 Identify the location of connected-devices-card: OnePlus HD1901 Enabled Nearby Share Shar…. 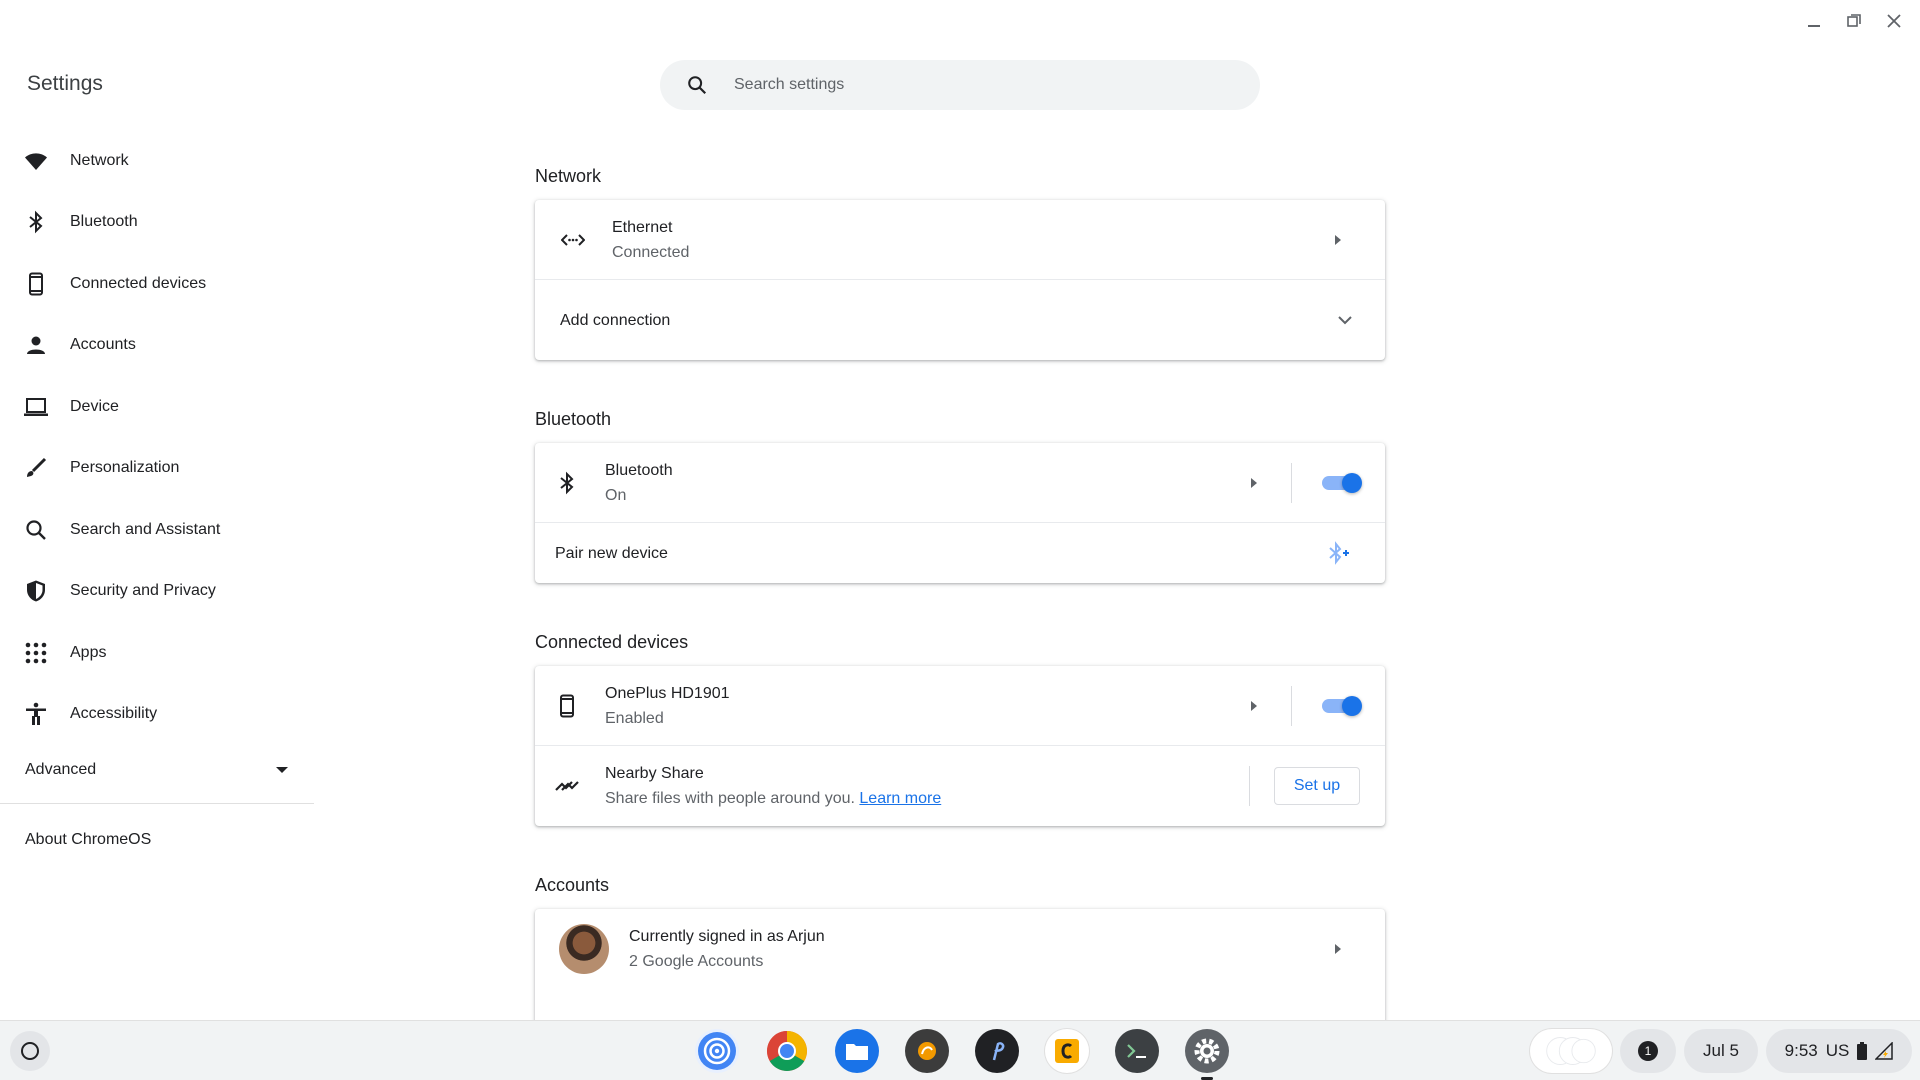
(960, 746).